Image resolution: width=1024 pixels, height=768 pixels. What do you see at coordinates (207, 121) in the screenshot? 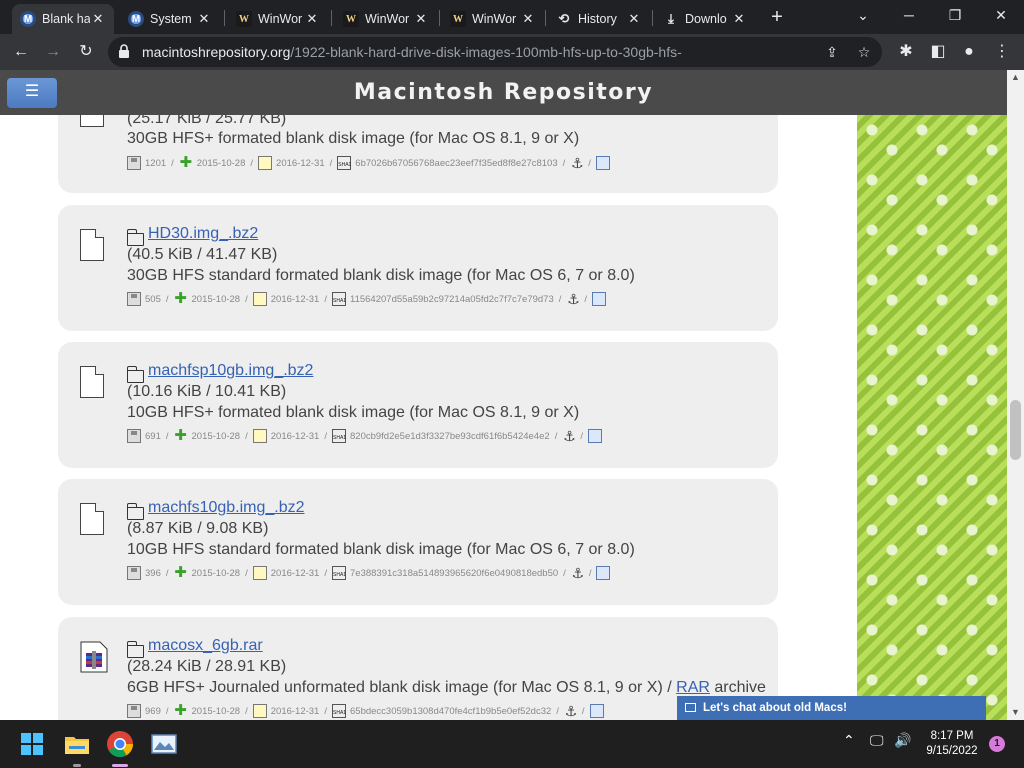
I see `file-size: (25.17 KiB / 25.77 KB)` at bounding box center [207, 121].